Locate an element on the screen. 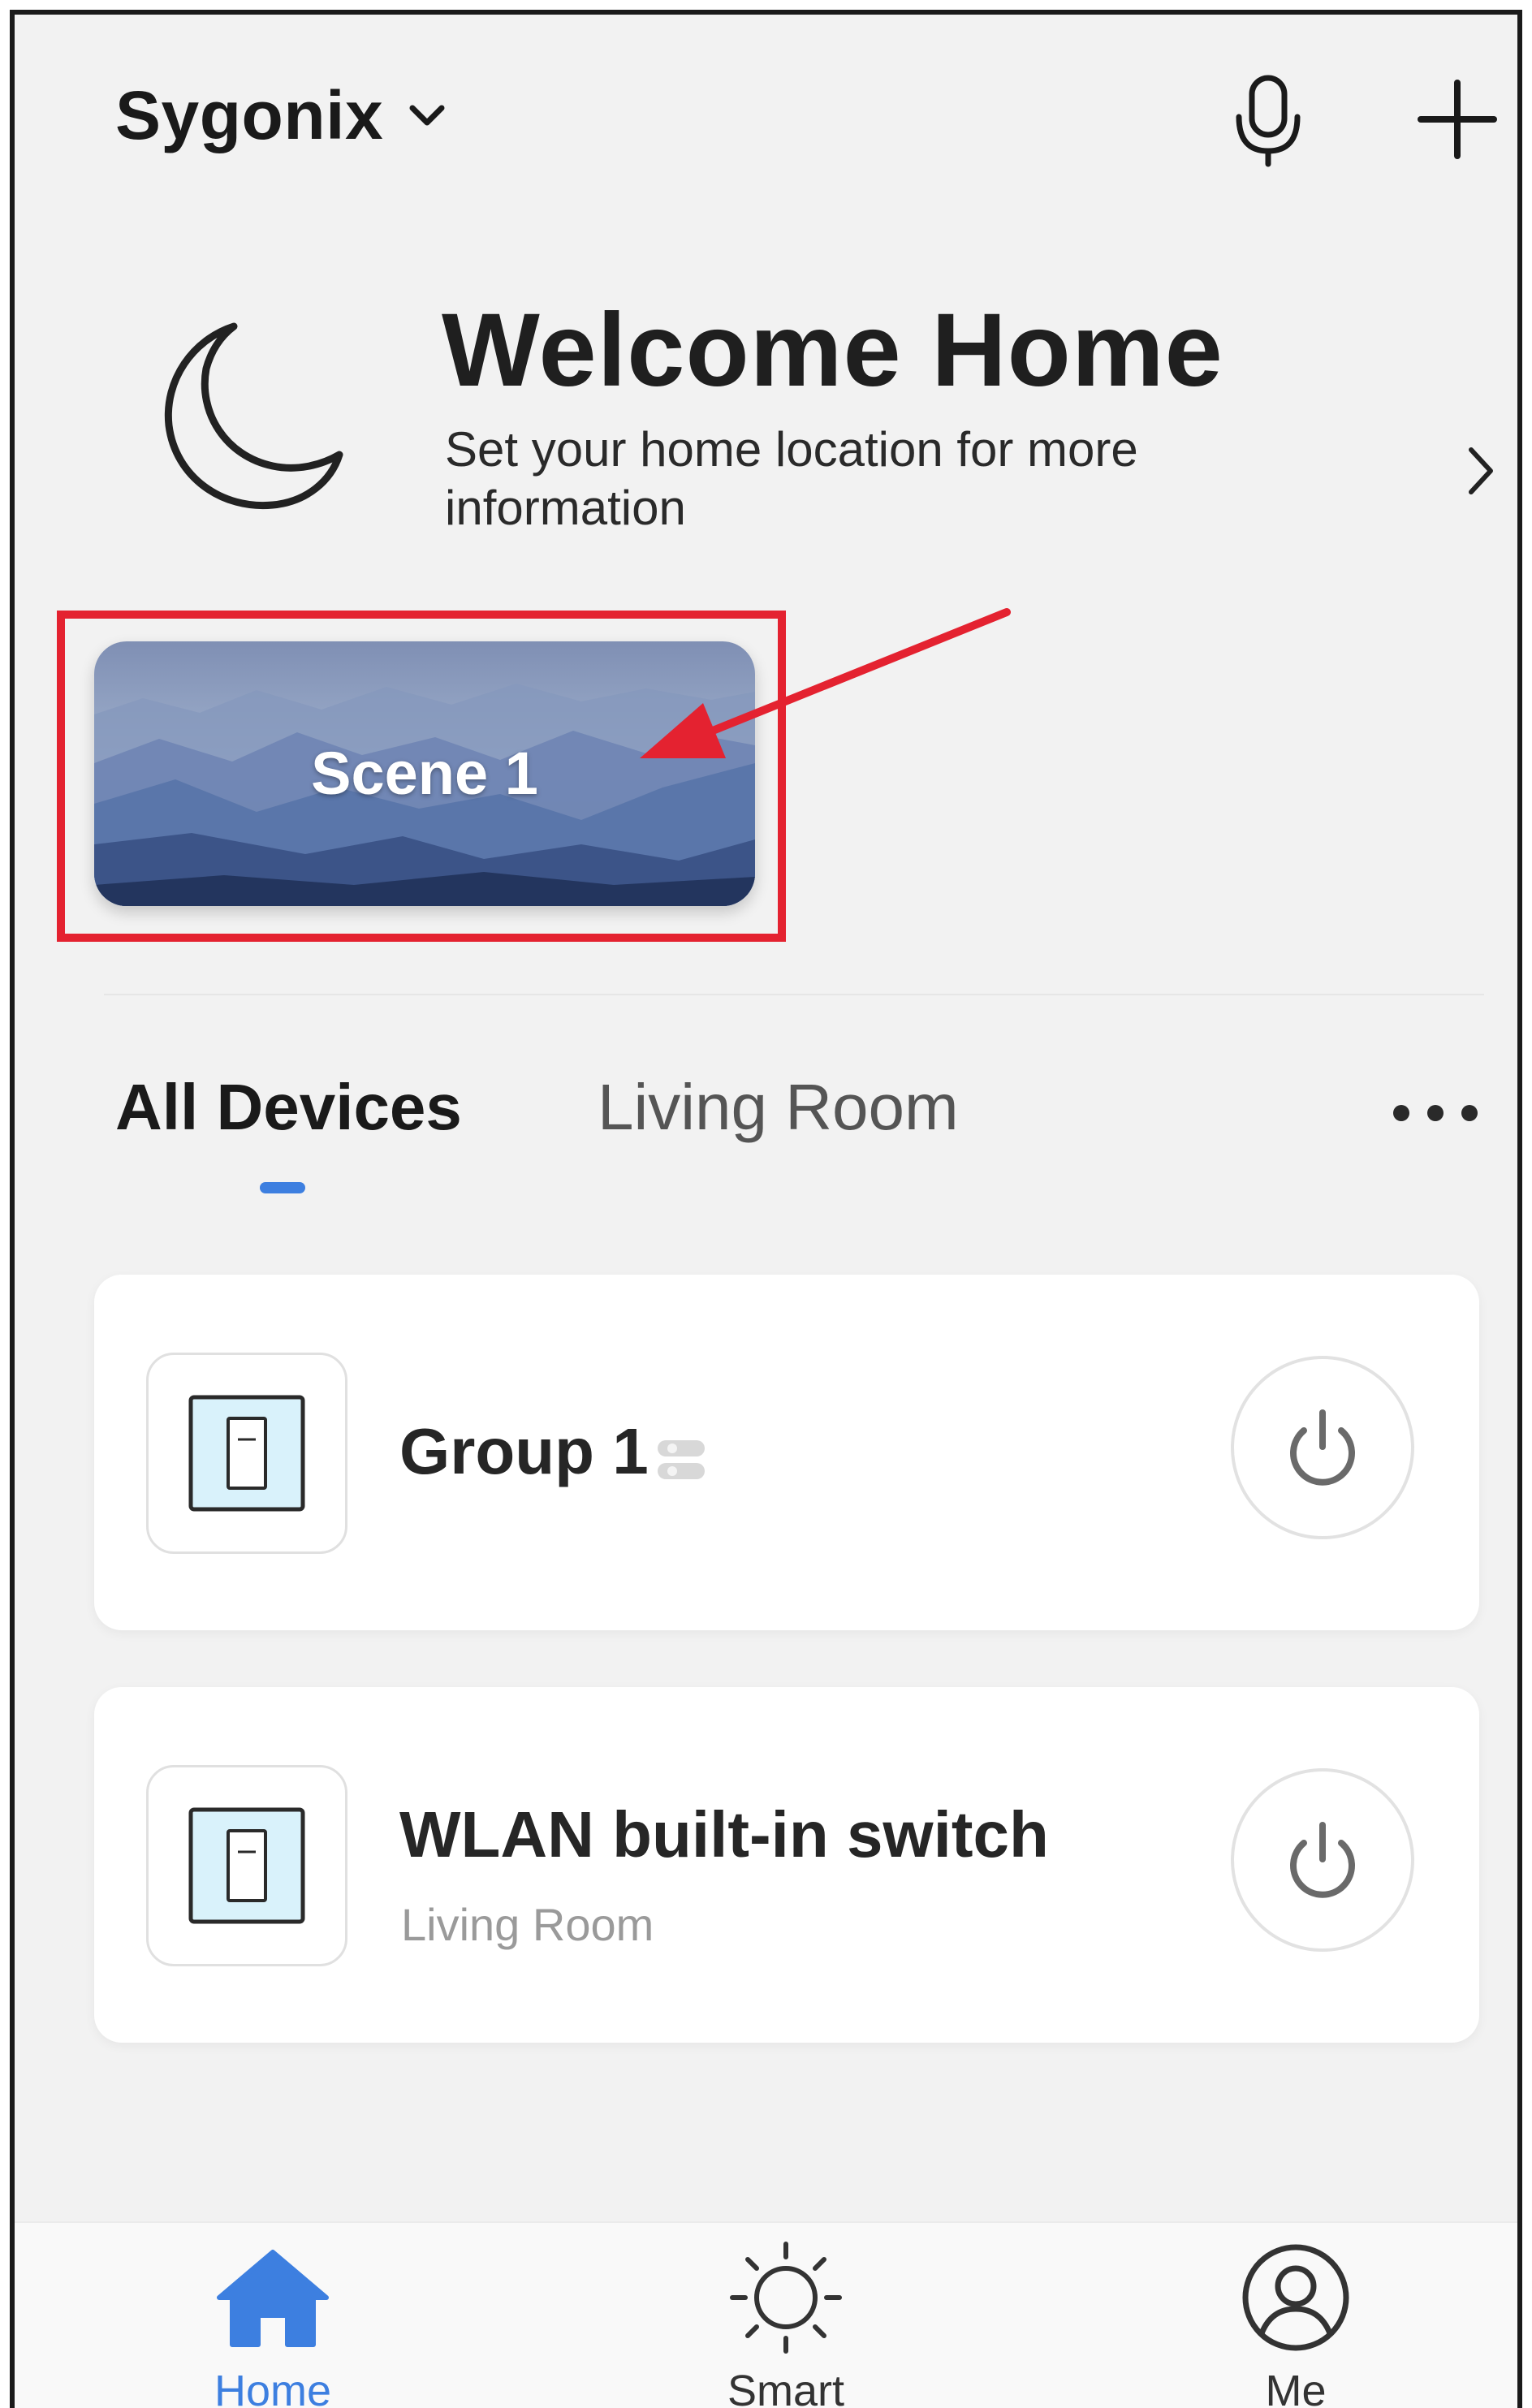 The image size is (1532, 2408). nav-smart: Smart is located at coordinates (786, 2315).